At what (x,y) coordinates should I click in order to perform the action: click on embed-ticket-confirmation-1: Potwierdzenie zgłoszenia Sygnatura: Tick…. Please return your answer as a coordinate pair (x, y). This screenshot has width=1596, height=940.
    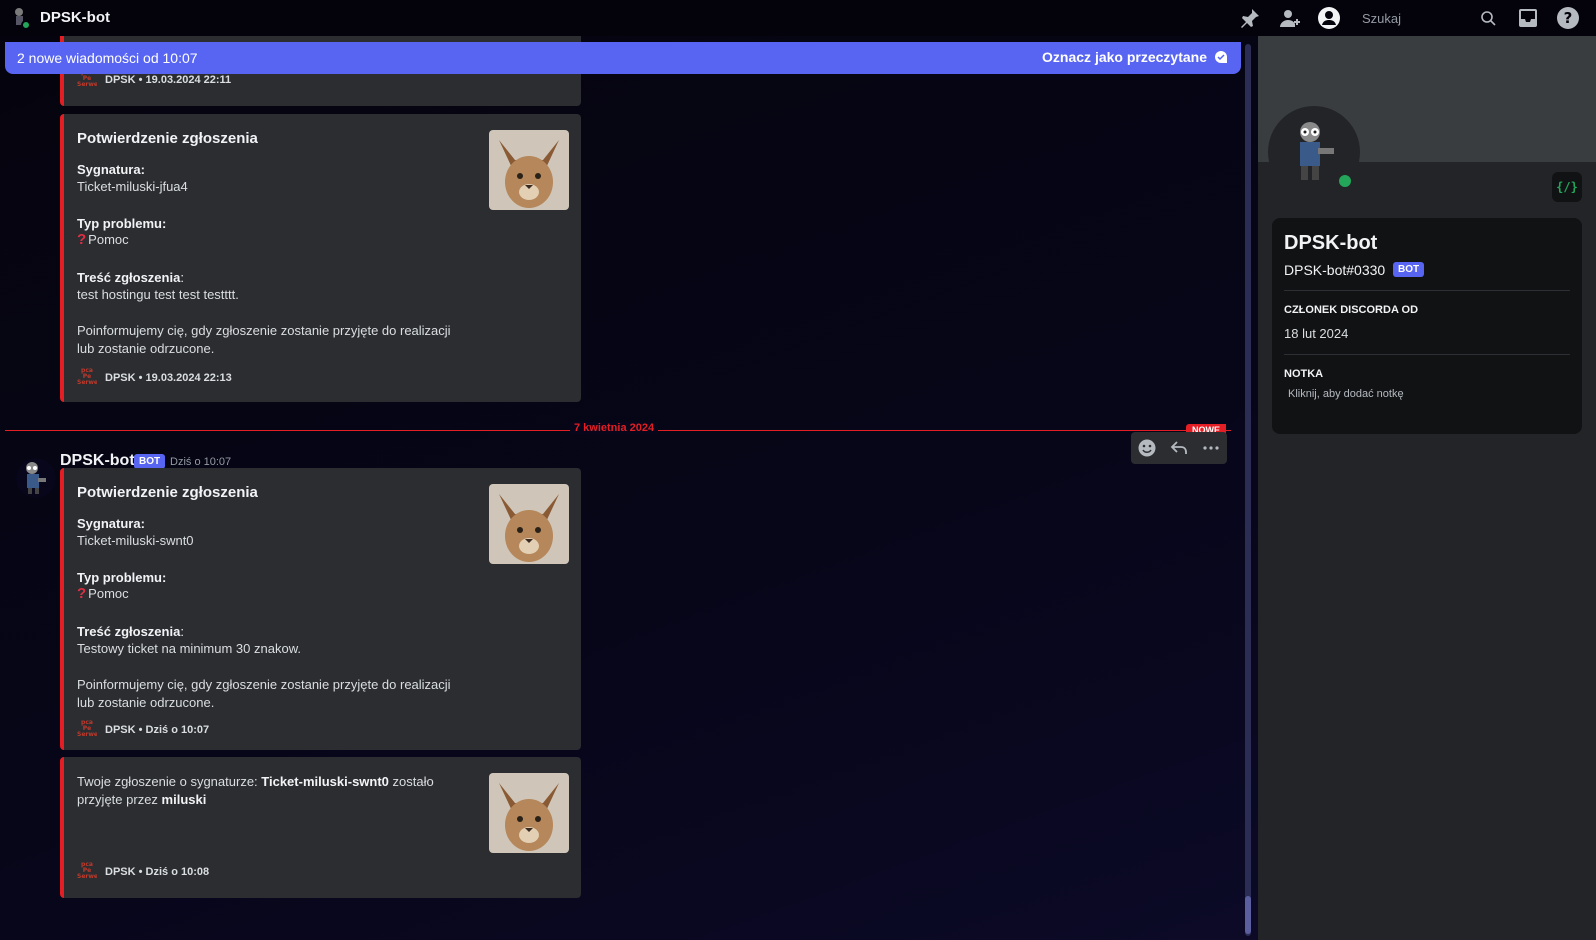
    Looking at the image, I should click on (320, 258).